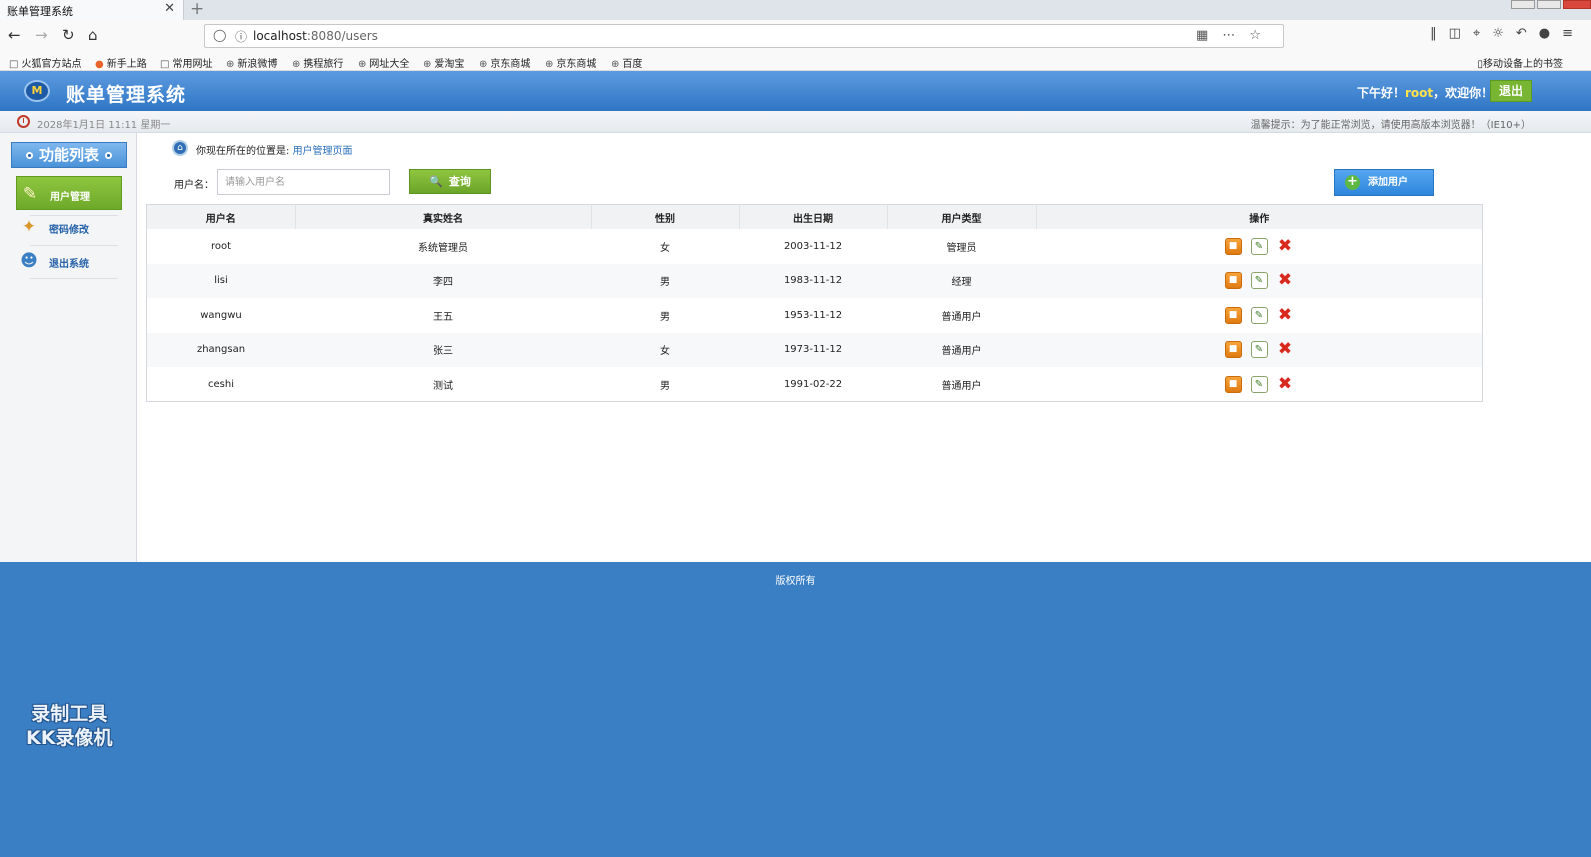 Image resolution: width=1591 pixels, height=857 pixels. I want to click on column-header: 性别, so click(665, 217).